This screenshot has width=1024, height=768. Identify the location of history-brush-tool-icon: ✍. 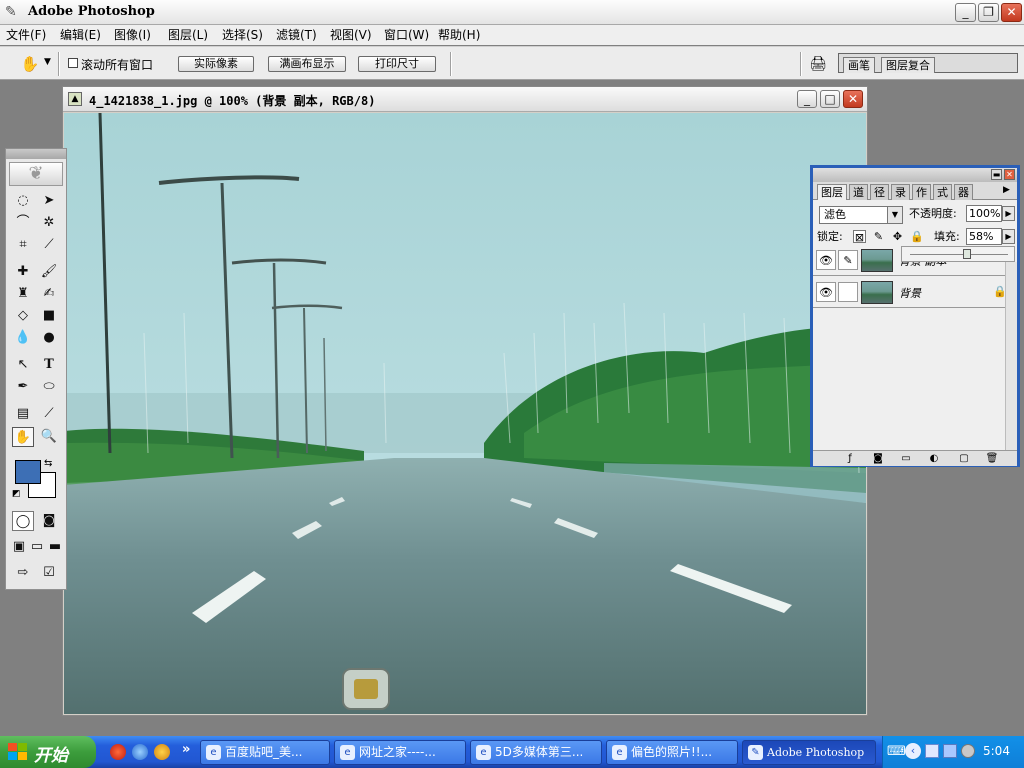
(49, 294).